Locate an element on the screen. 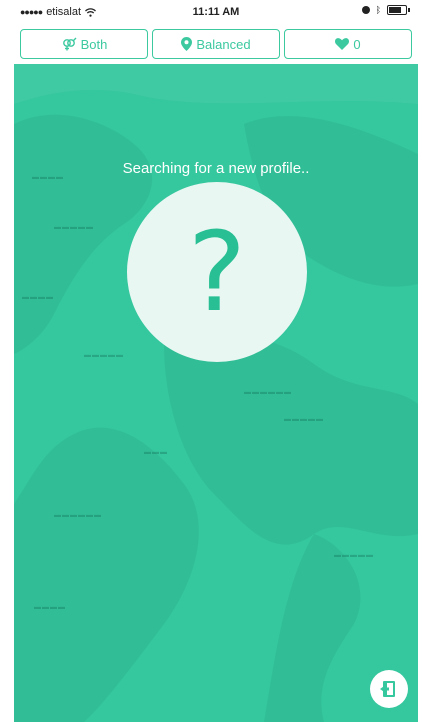 The width and height of the screenshot is (422, 722). likes-button: 0 is located at coordinates (348, 44).